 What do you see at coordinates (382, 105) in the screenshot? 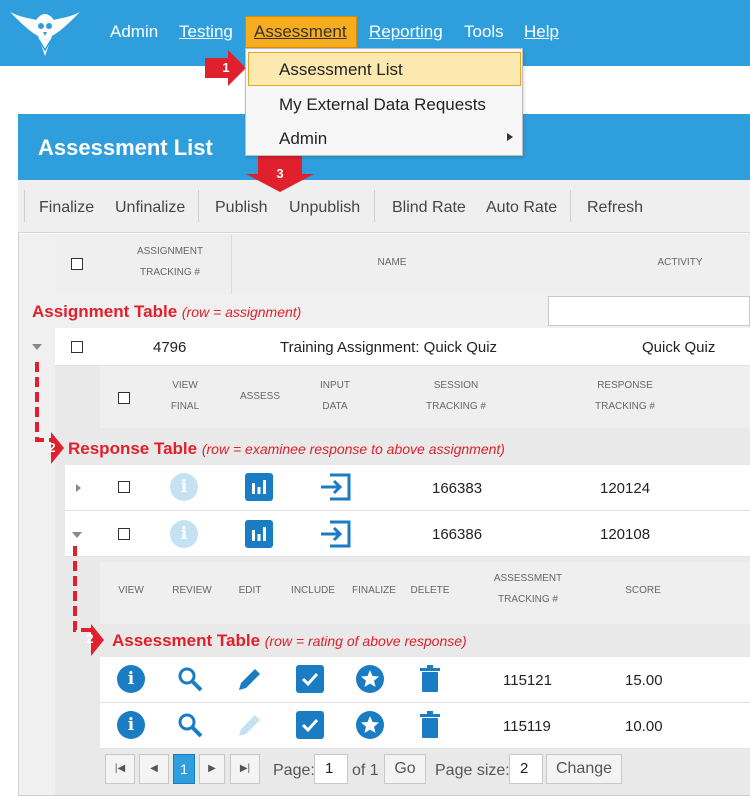
I see `menu-item-external-data-requests: My External Data Requests` at bounding box center [382, 105].